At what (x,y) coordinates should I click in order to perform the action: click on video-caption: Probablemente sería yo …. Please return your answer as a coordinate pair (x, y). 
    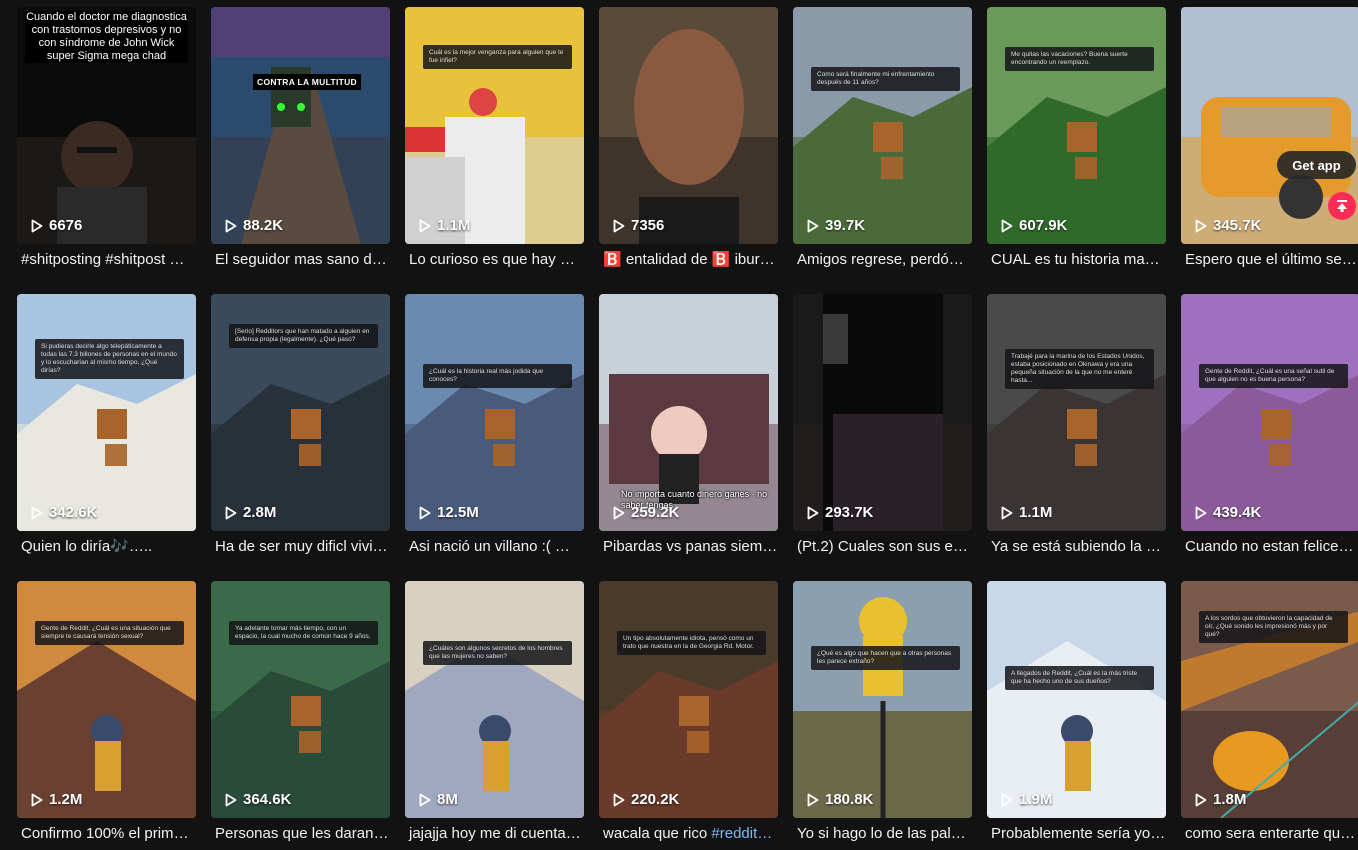
    Looking at the image, I should click on (1076, 834).